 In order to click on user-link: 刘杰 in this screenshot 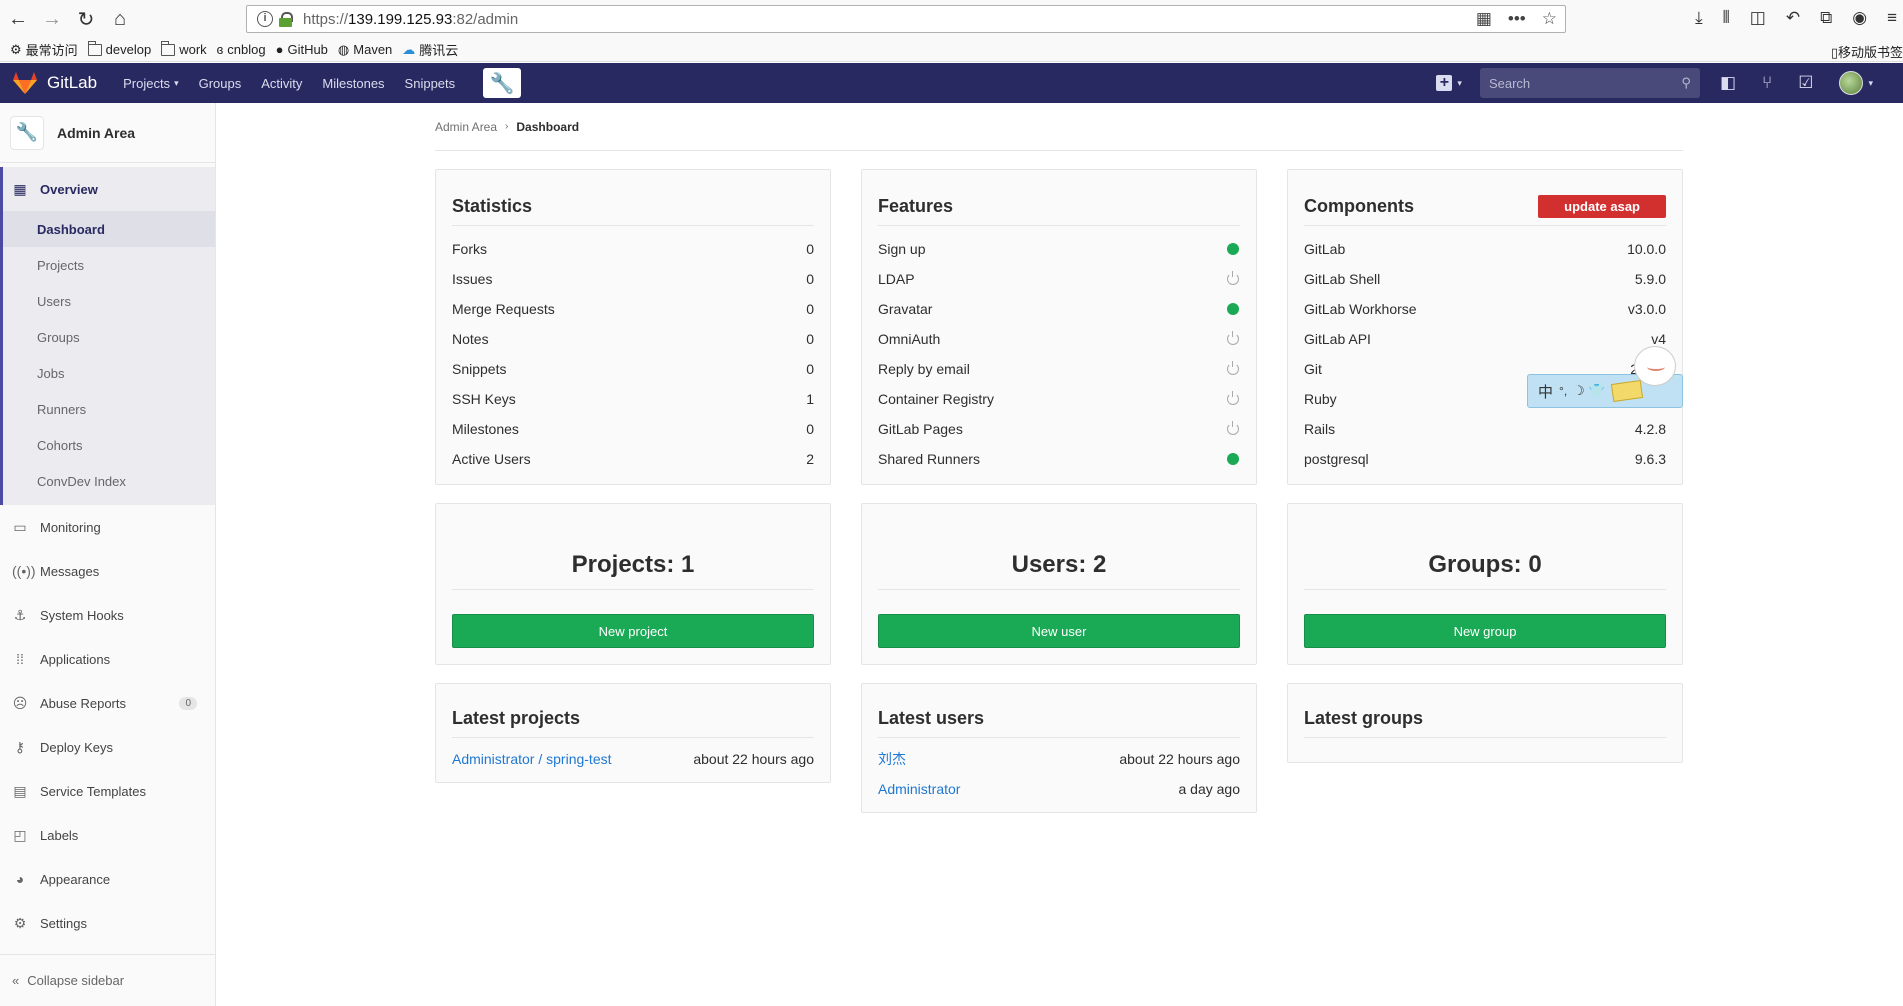, I will do `click(892, 759)`.